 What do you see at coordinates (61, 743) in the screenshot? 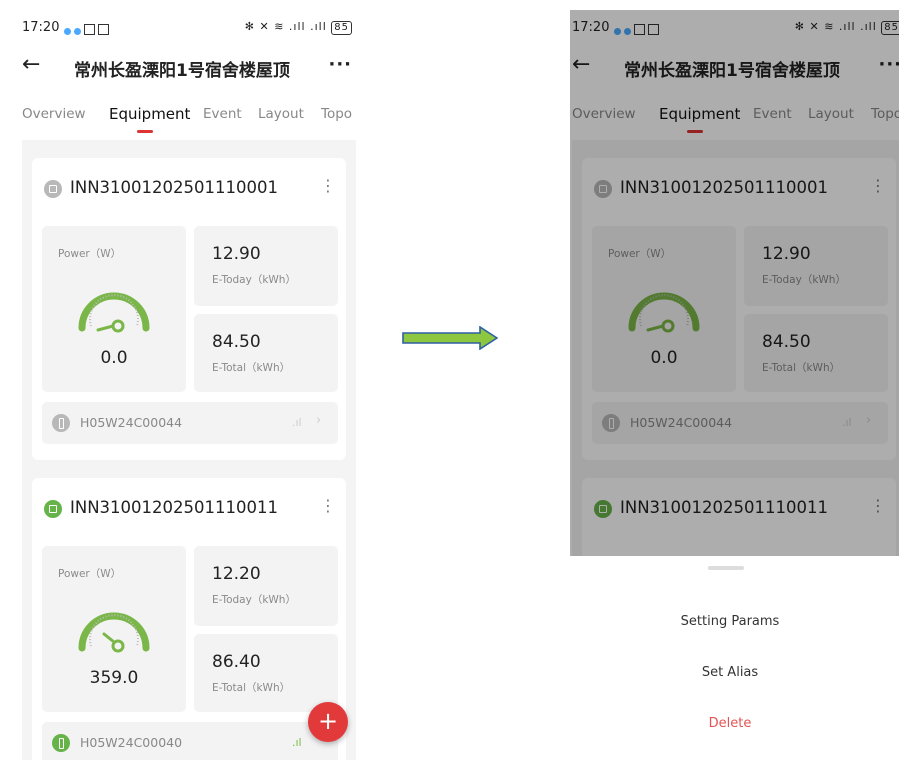
I see `datalogger-online-icon` at bounding box center [61, 743].